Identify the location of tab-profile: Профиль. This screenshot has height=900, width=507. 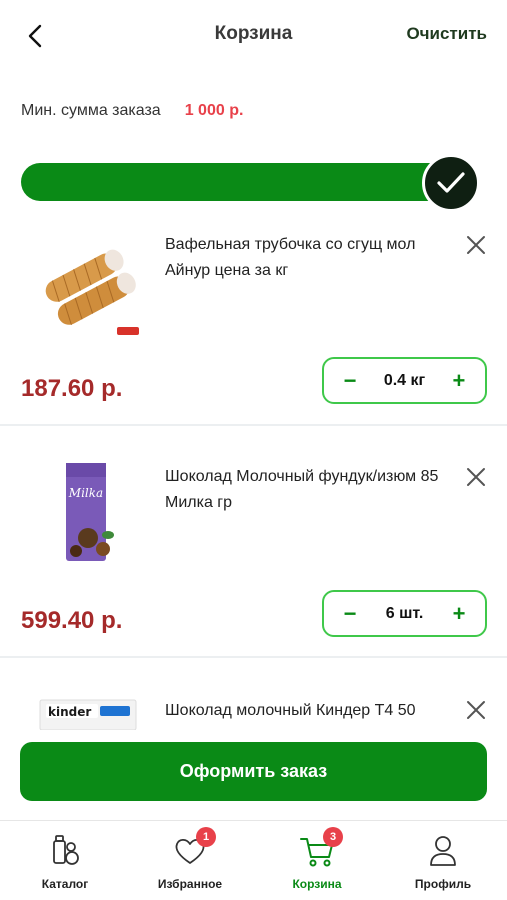
(443, 865).